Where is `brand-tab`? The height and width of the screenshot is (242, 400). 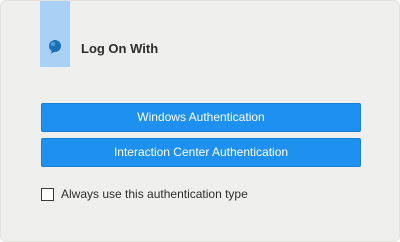
brand-tab is located at coordinates (55, 34).